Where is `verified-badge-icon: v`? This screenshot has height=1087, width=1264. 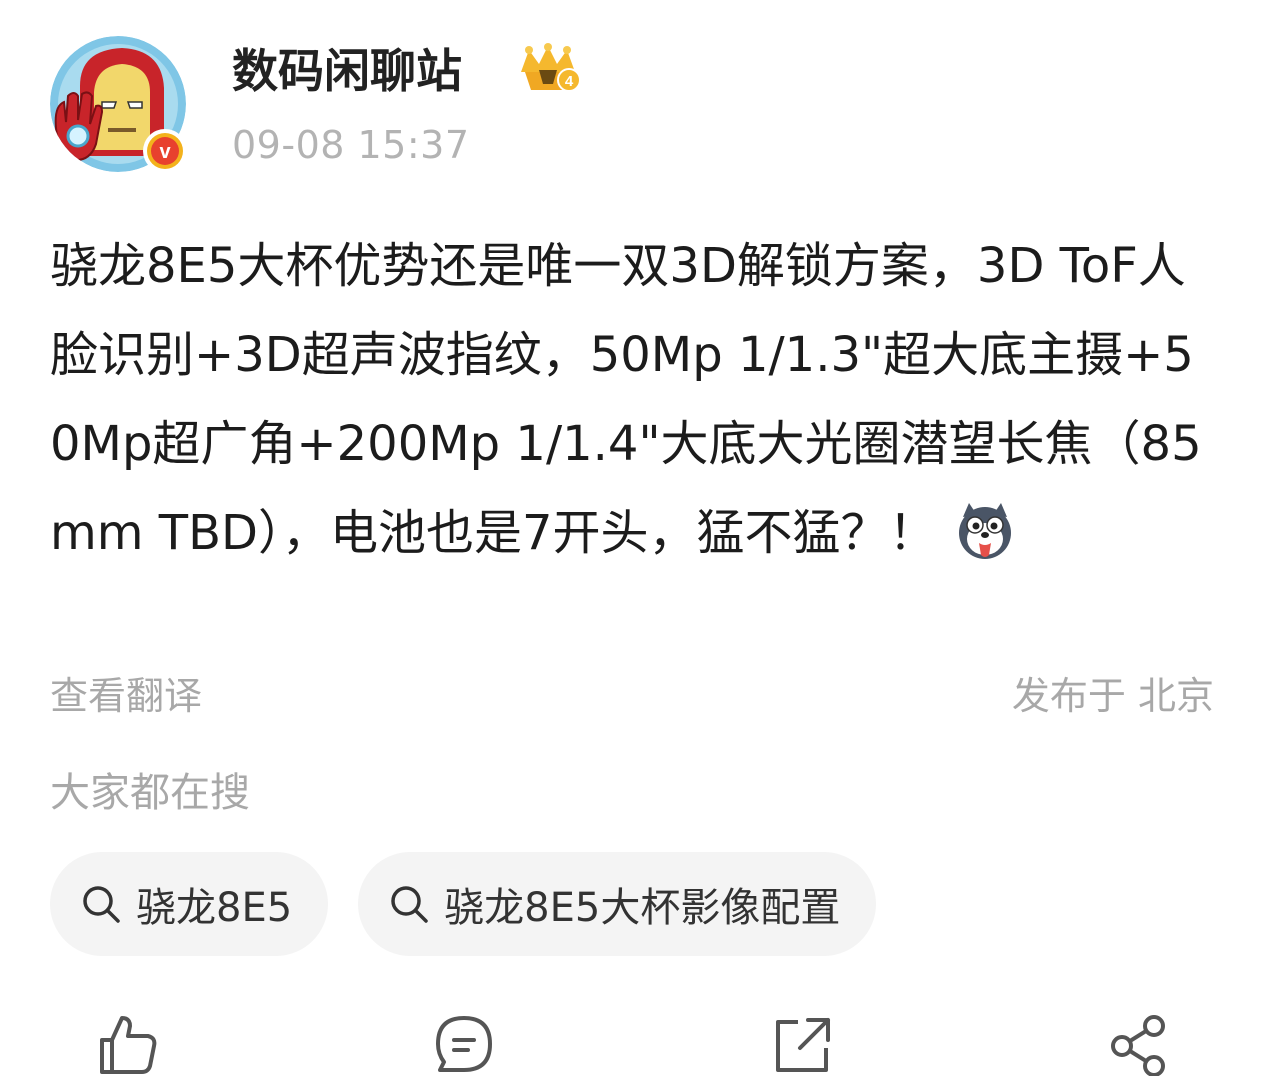 verified-badge-icon: v is located at coordinates (165, 151).